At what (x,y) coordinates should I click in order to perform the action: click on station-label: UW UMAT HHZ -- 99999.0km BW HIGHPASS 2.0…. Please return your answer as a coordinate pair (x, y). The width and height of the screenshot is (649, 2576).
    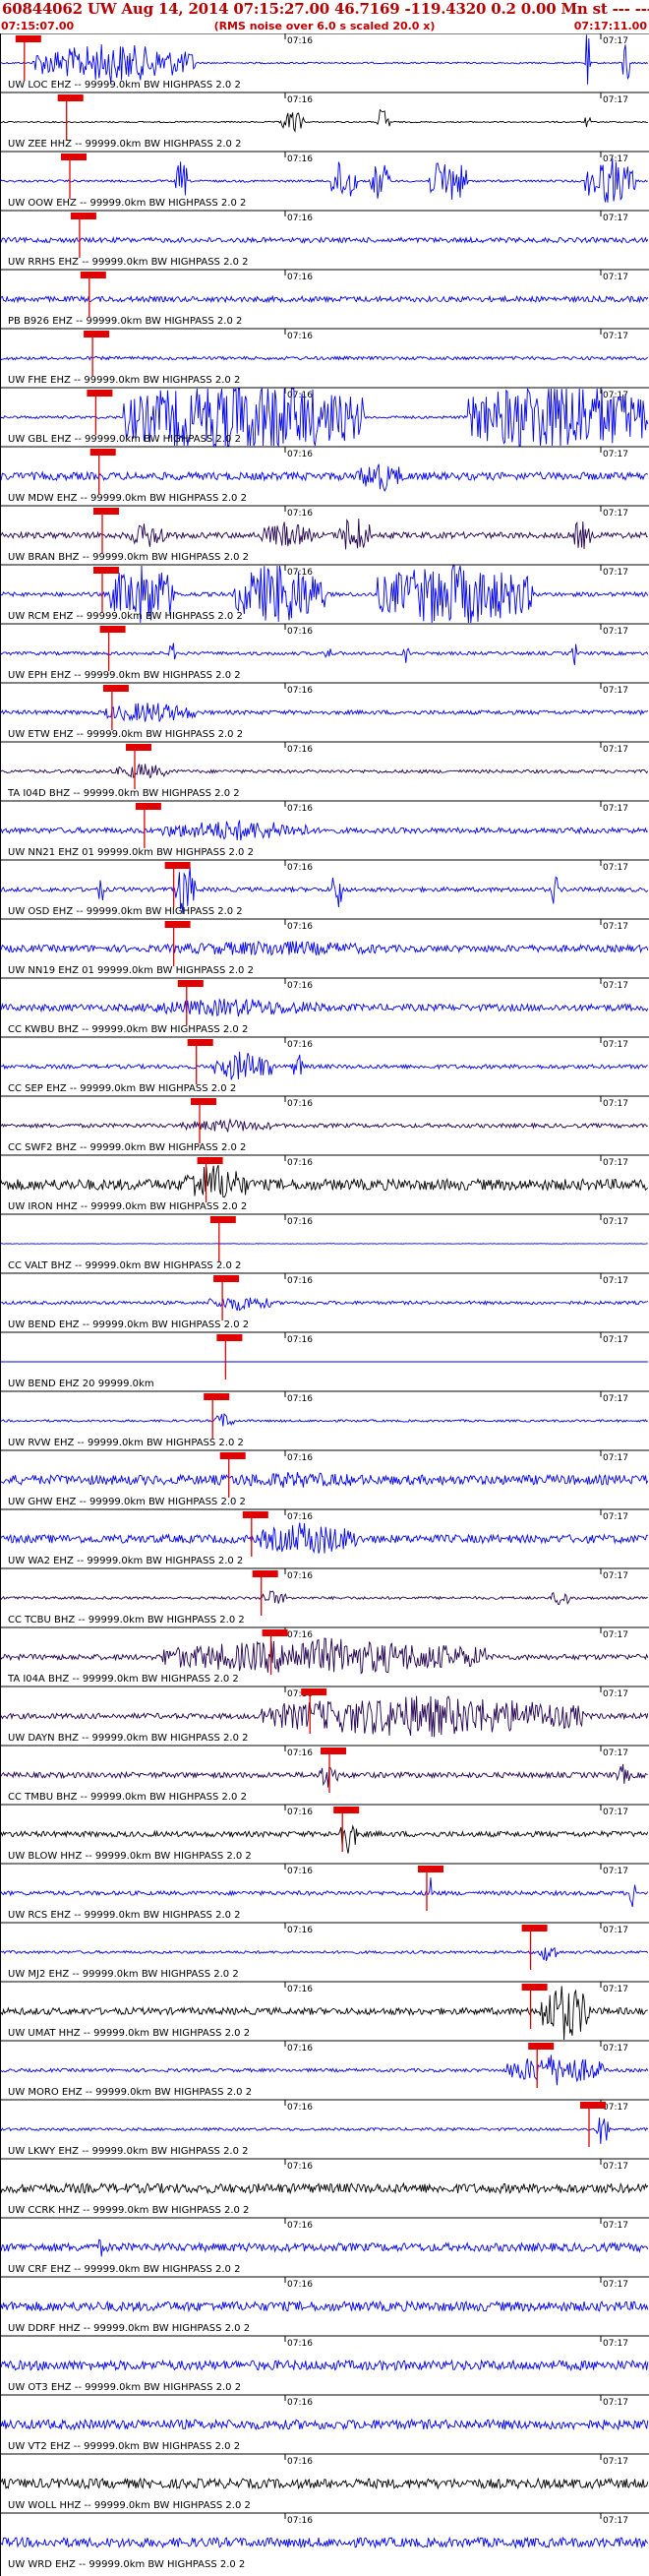
    Looking at the image, I should click on (129, 2033).